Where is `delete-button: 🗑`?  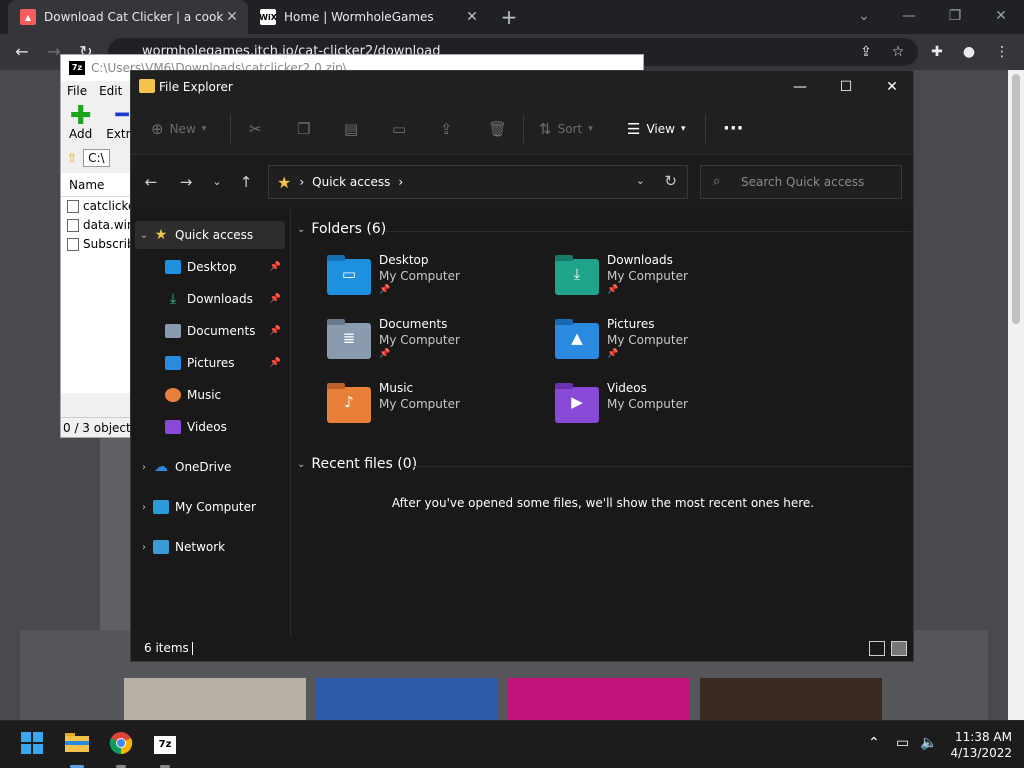
delete-button: 🗑 is located at coordinates (497, 129).